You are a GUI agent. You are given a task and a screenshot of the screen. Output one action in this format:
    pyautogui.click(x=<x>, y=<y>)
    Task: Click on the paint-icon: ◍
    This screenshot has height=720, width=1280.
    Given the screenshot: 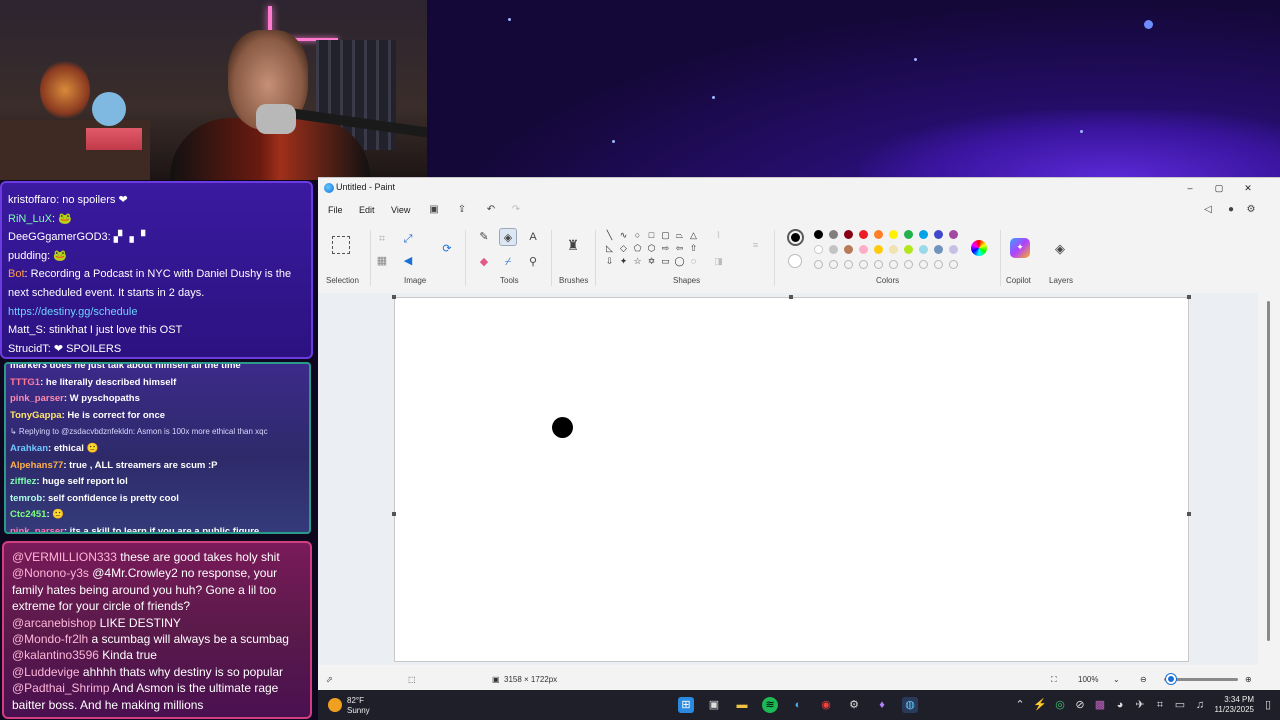 What is the action you would take?
    pyautogui.click(x=910, y=705)
    